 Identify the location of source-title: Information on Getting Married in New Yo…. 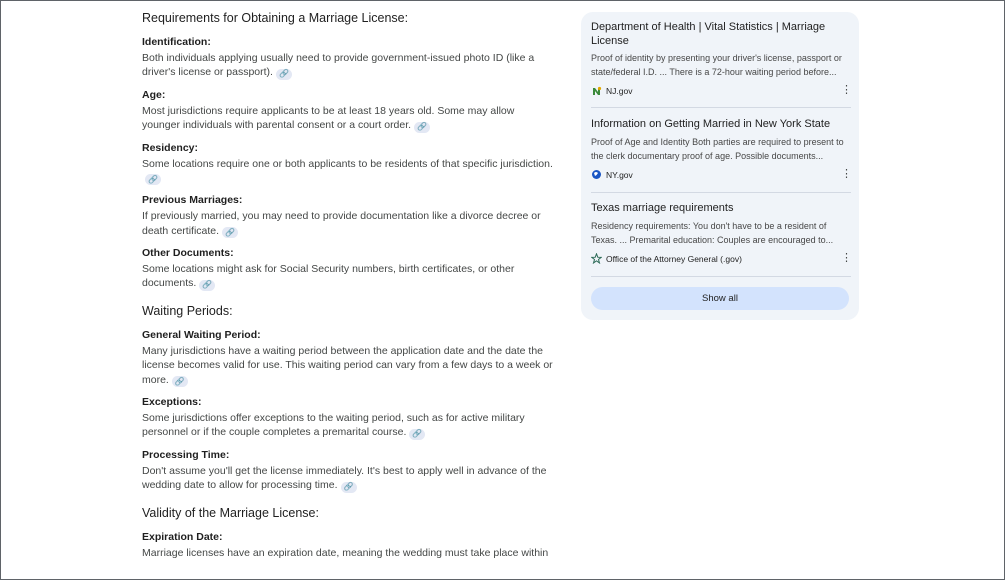
(721, 125).